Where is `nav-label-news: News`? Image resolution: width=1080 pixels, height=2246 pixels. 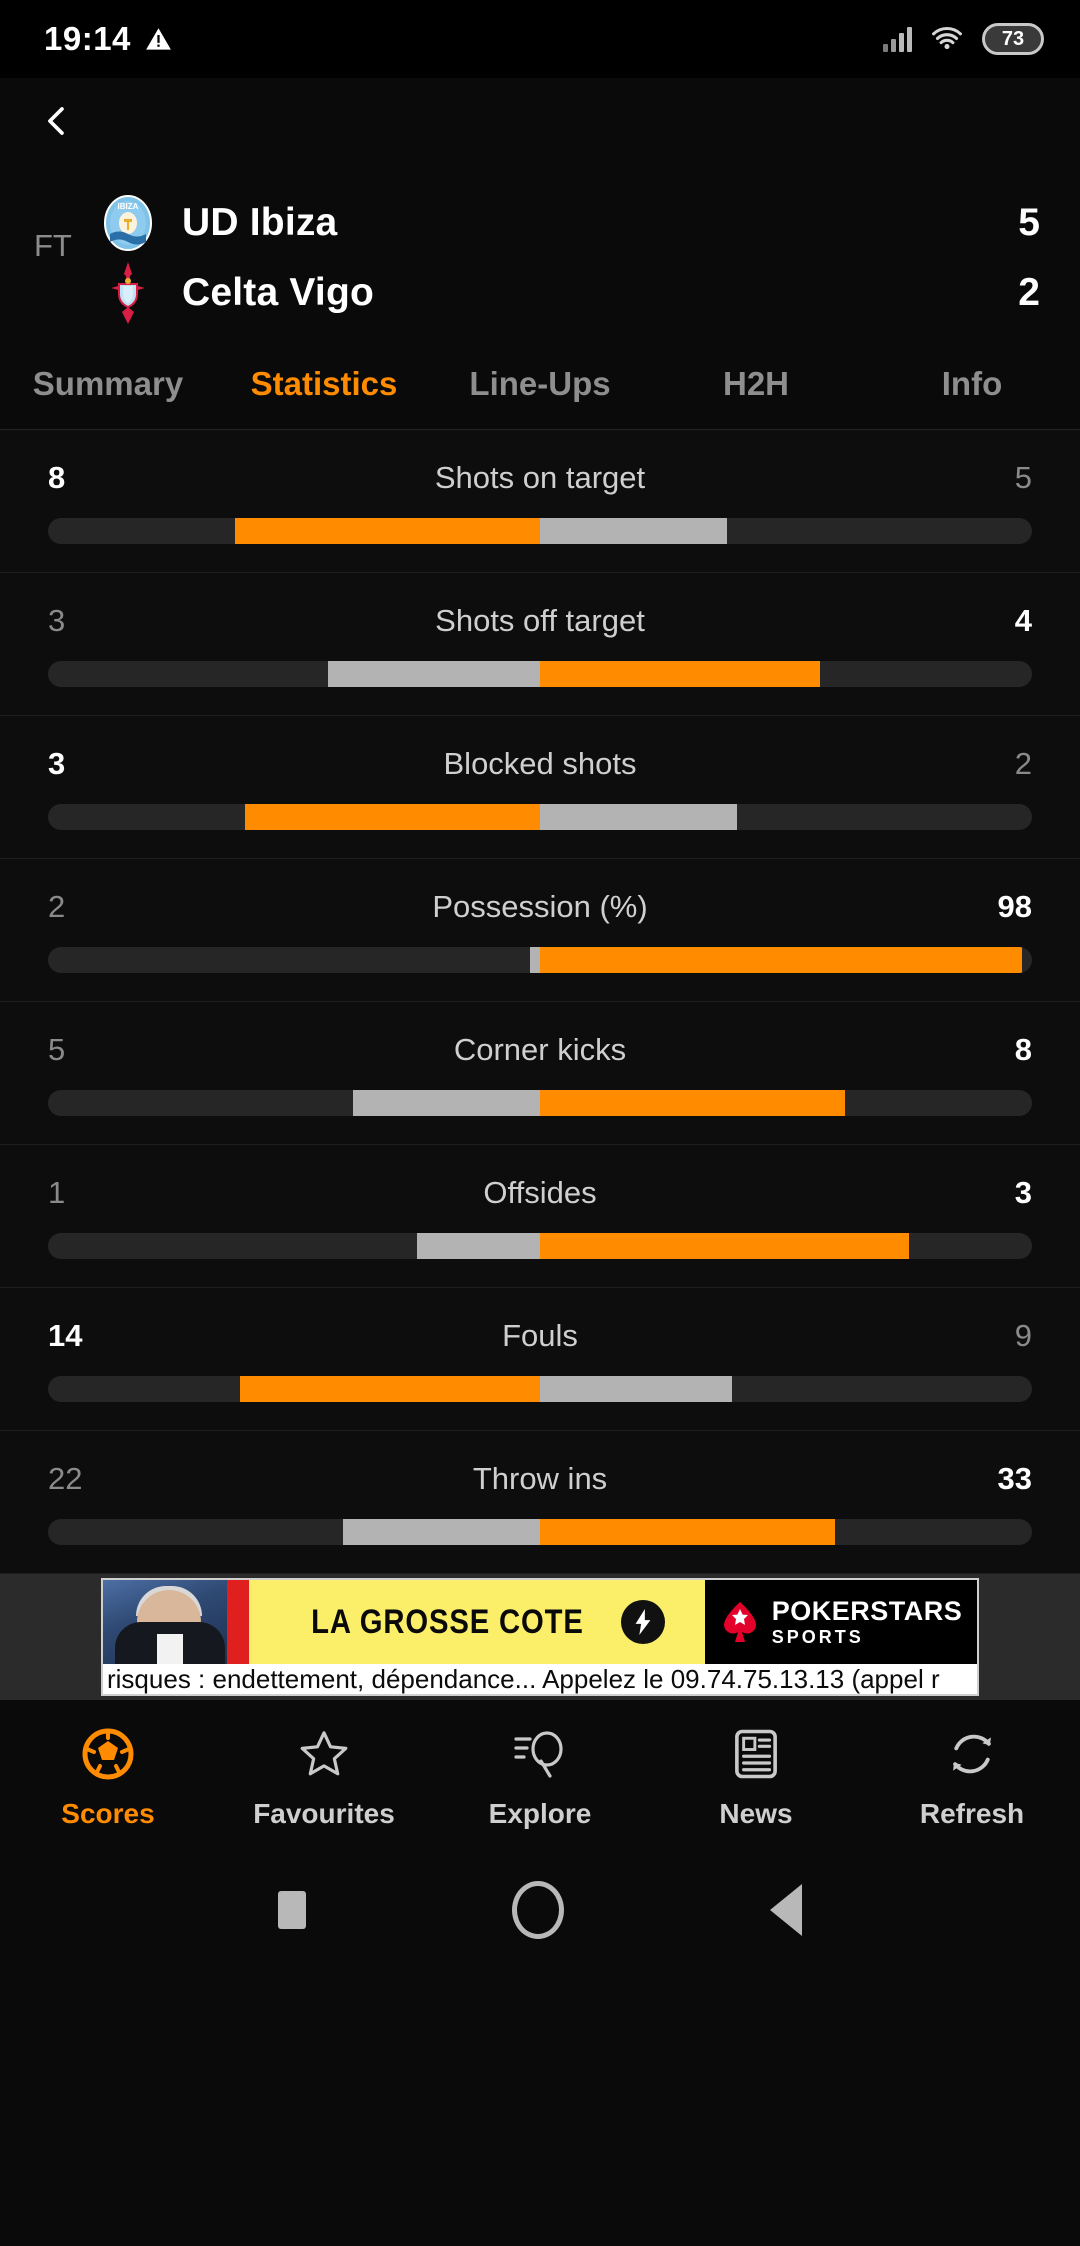
nav-label-news: News is located at coordinates (756, 1813).